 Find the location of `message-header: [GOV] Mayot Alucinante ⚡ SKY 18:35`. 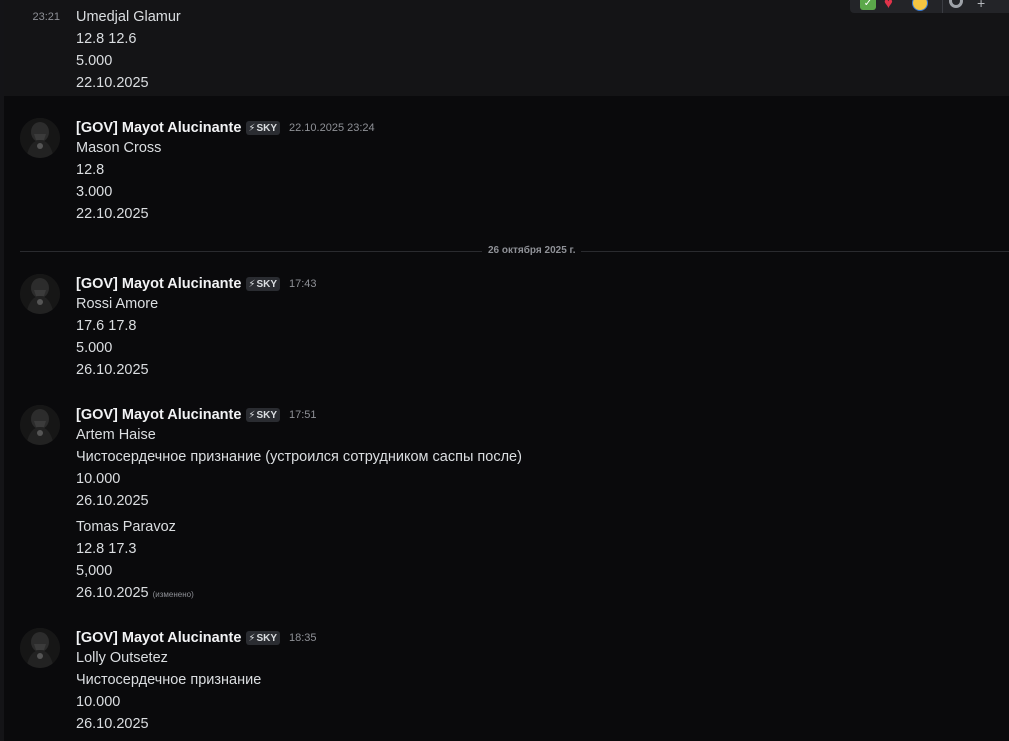

message-header: [GOV] Mayot Alucinante ⚡ SKY 18:35 is located at coordinates (196, 638).